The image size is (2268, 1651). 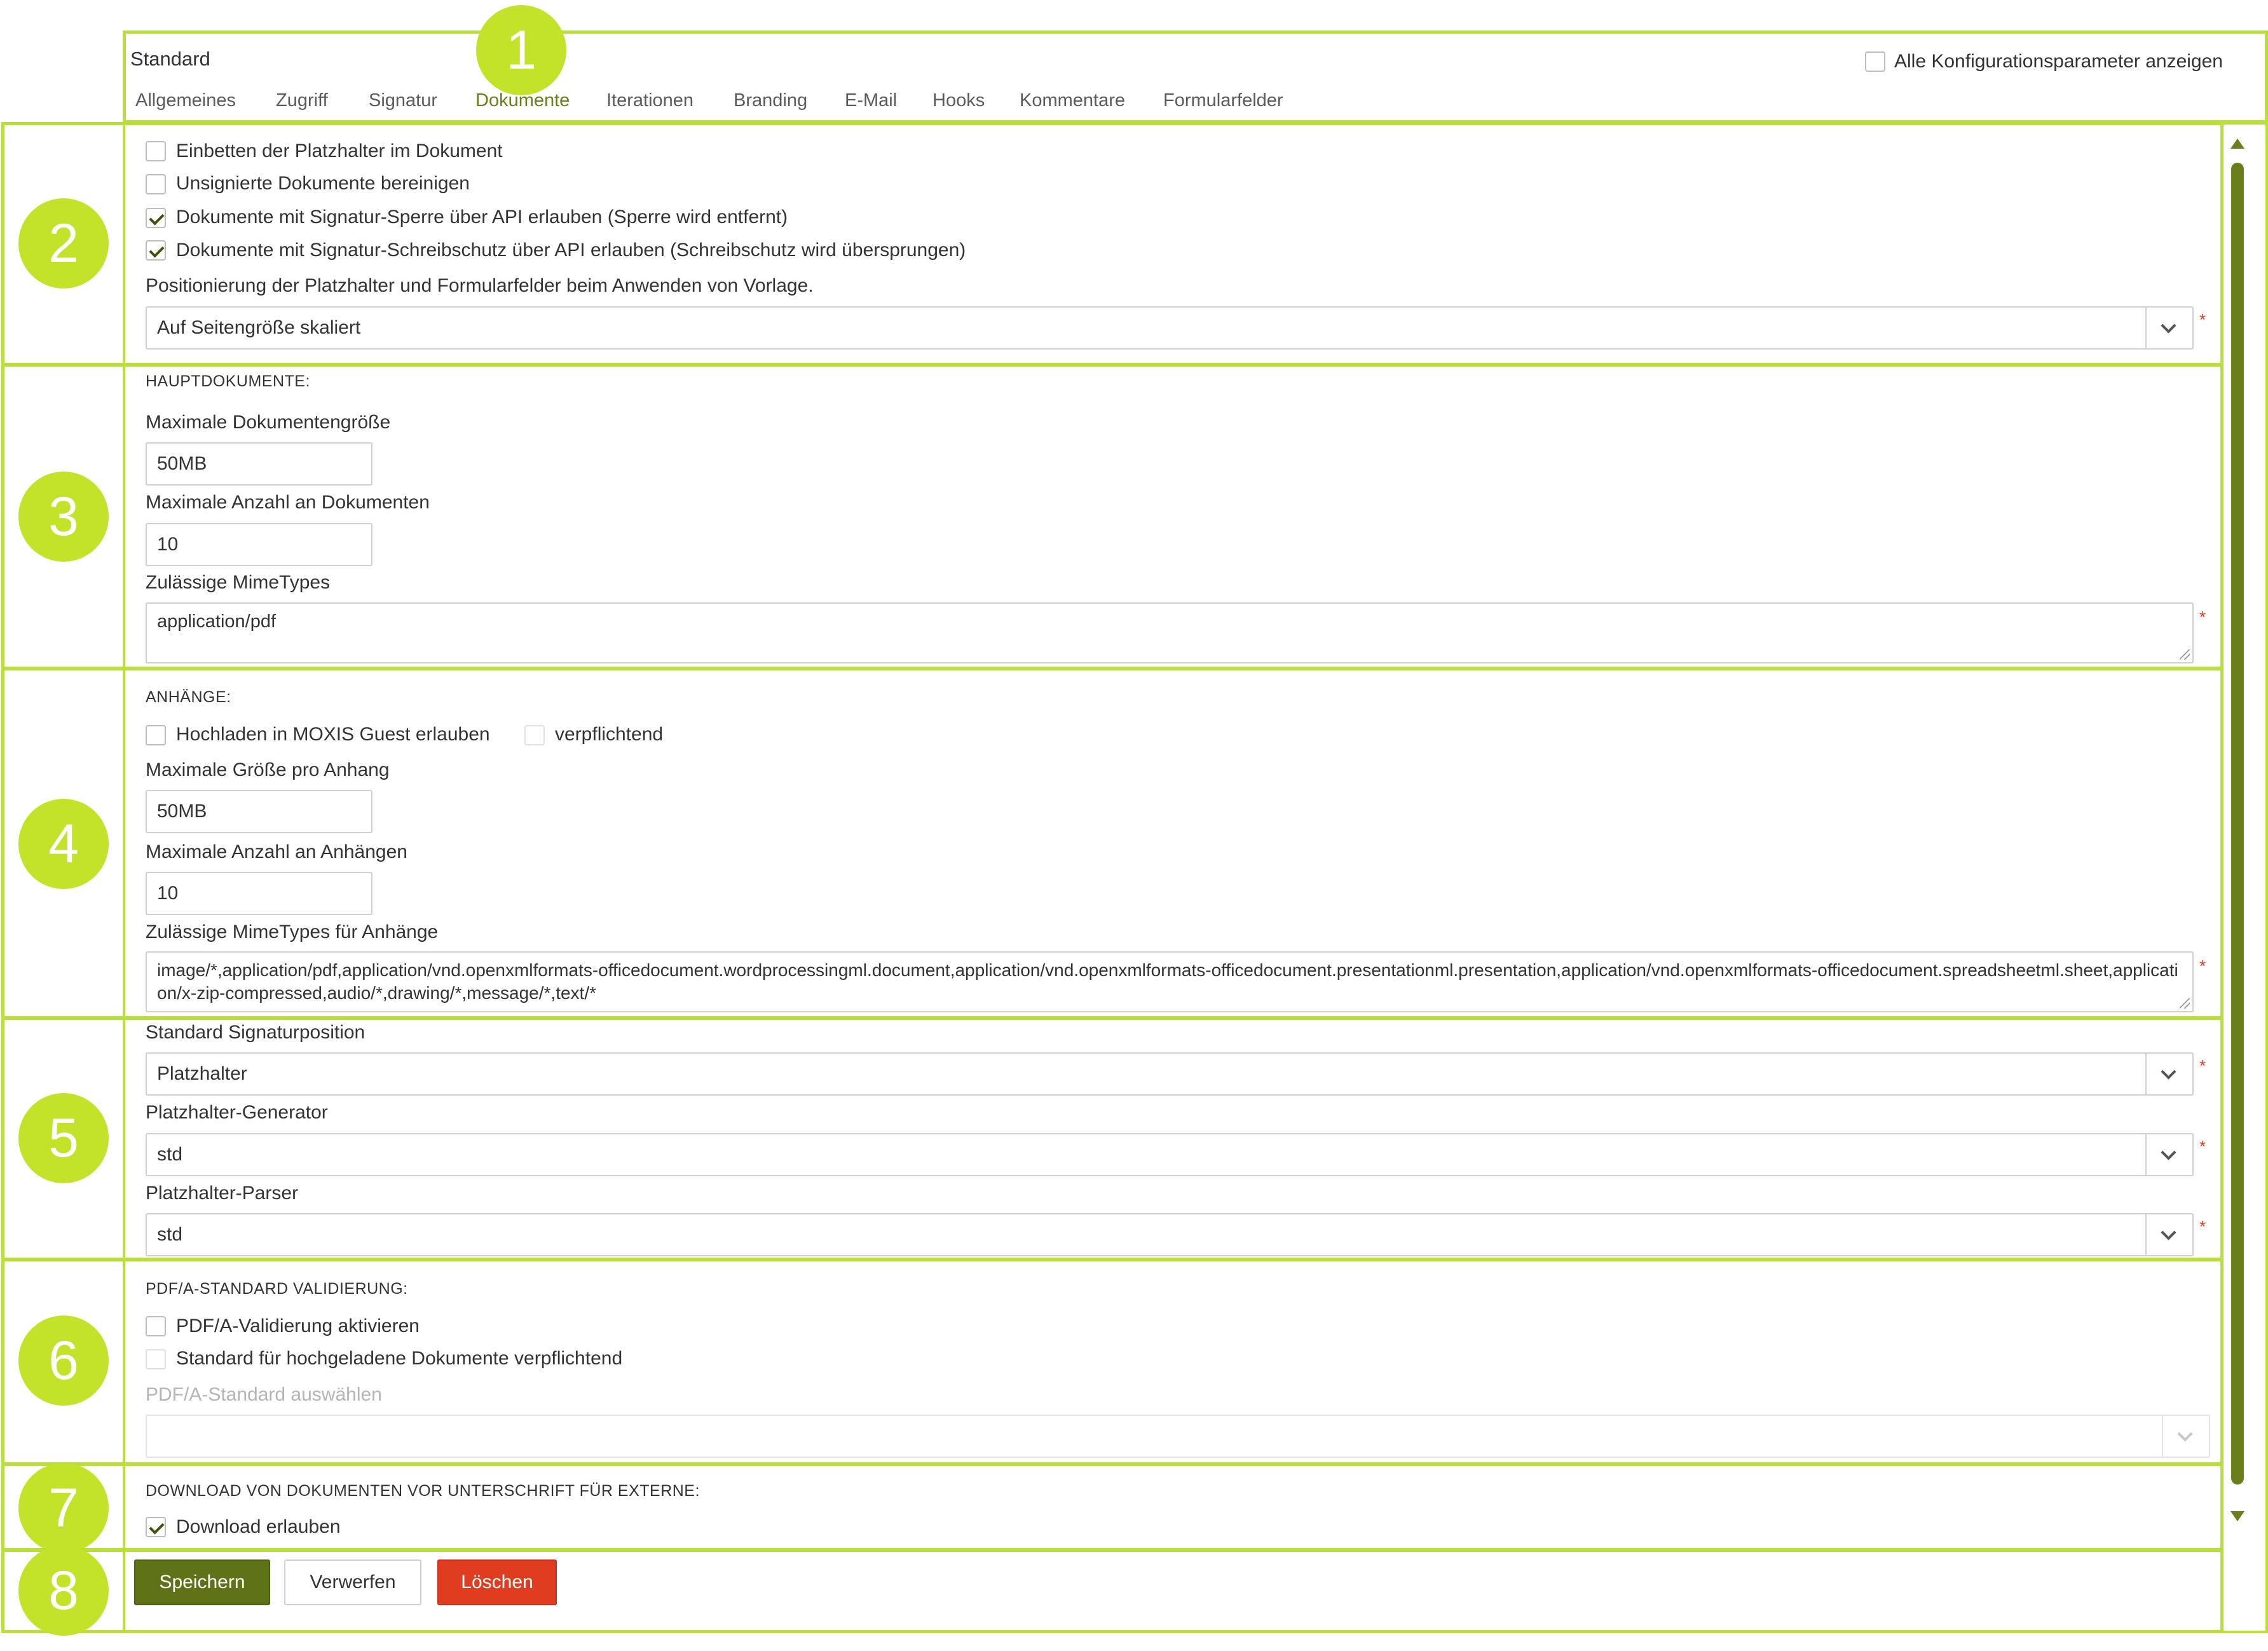 What do you see at coordinates (534, 735) in the screenshot?
I see `mandatory-checkbox` at bounding box center [534, 735].